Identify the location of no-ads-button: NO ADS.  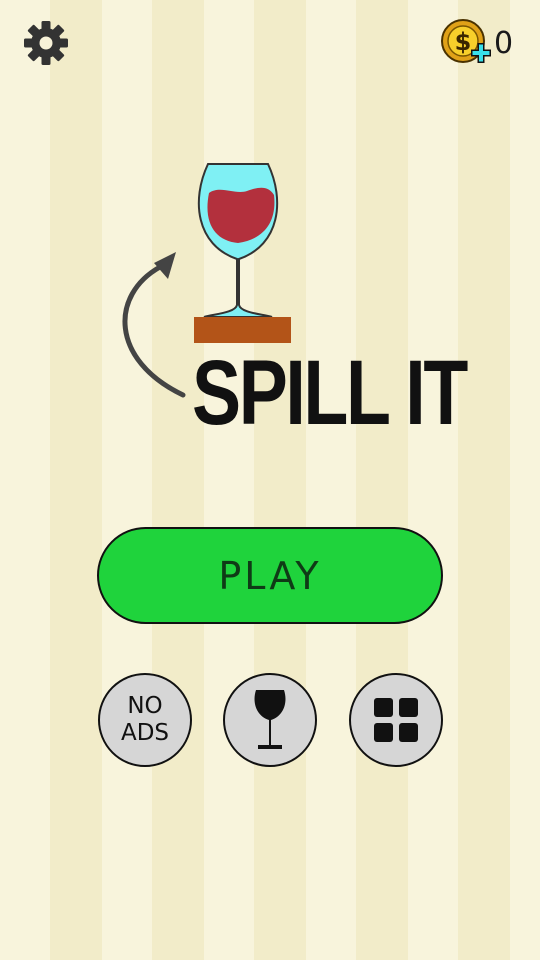
(145, 720).